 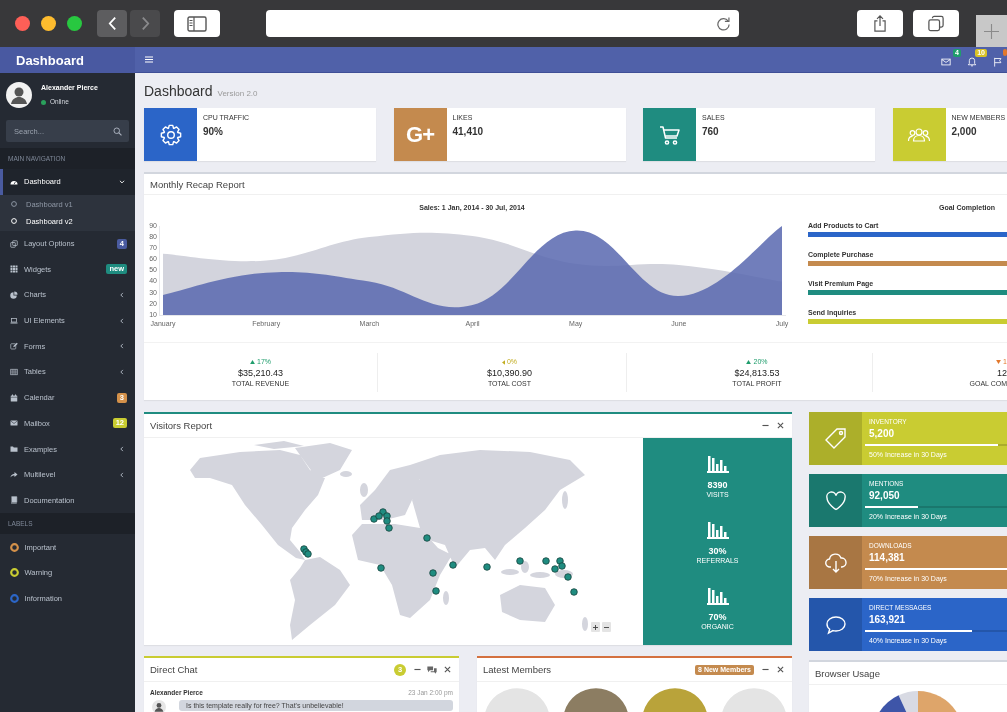 What do you see at coordinates (711, 131) in the screenshot?
I see `info-value: 760` at bounding box center [711, 131].